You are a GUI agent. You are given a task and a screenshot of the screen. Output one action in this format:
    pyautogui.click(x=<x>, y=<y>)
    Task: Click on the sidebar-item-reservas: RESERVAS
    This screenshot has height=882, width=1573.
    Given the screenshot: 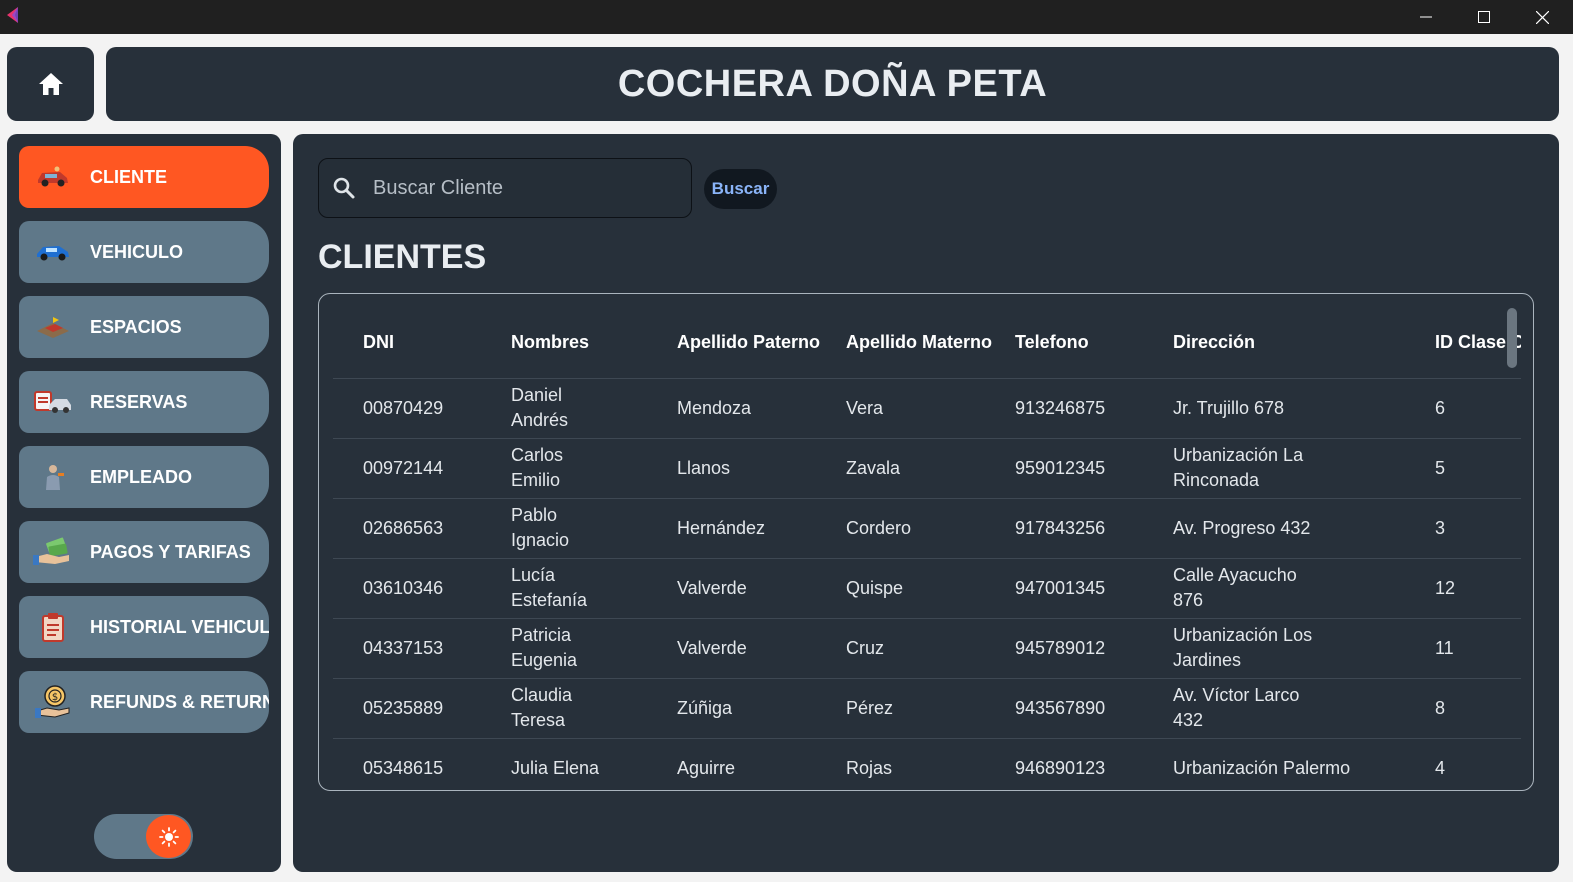 What is the action you would take?
    pyautogui.click(x=144, y=402)
    